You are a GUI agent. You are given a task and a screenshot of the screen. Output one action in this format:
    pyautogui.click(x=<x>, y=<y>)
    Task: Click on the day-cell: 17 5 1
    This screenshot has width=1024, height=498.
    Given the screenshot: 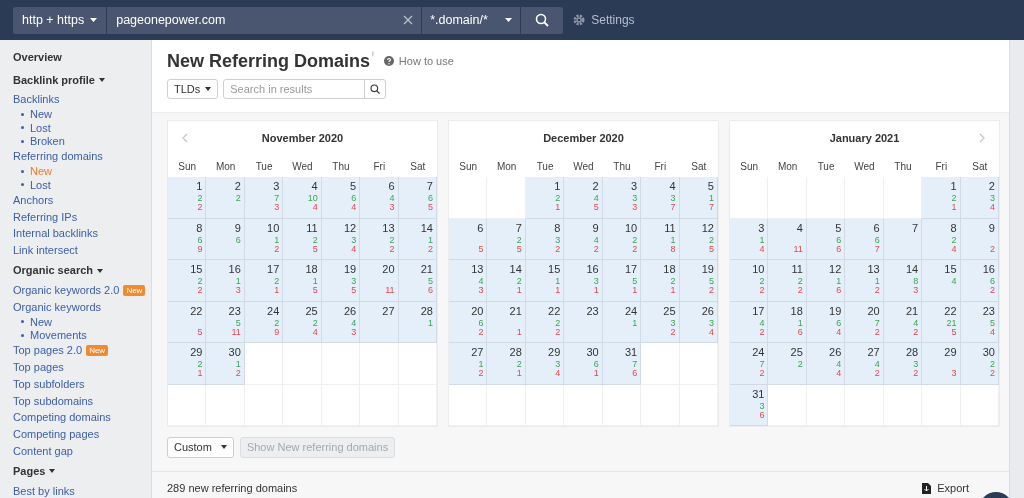 What is the action you would take?
    pyautogui.click(x=622, y=281)
    